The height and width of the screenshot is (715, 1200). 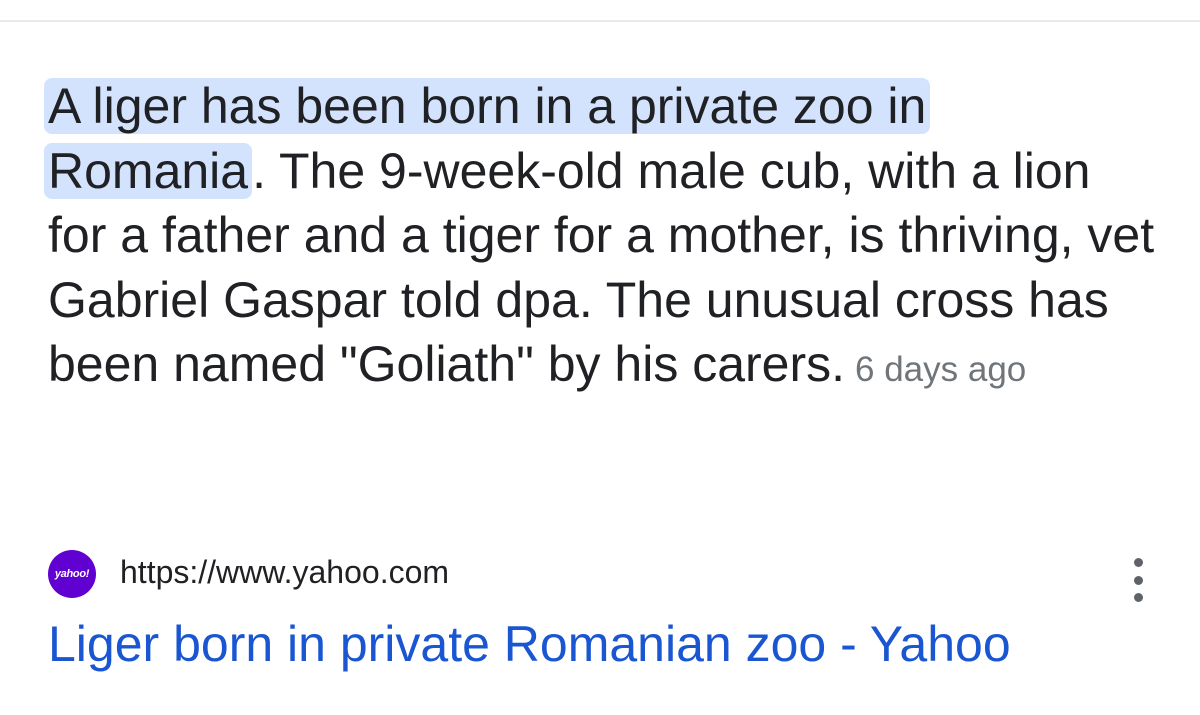 I want to click on snippet-date: 6 days ago, so click(x=941, y=369).